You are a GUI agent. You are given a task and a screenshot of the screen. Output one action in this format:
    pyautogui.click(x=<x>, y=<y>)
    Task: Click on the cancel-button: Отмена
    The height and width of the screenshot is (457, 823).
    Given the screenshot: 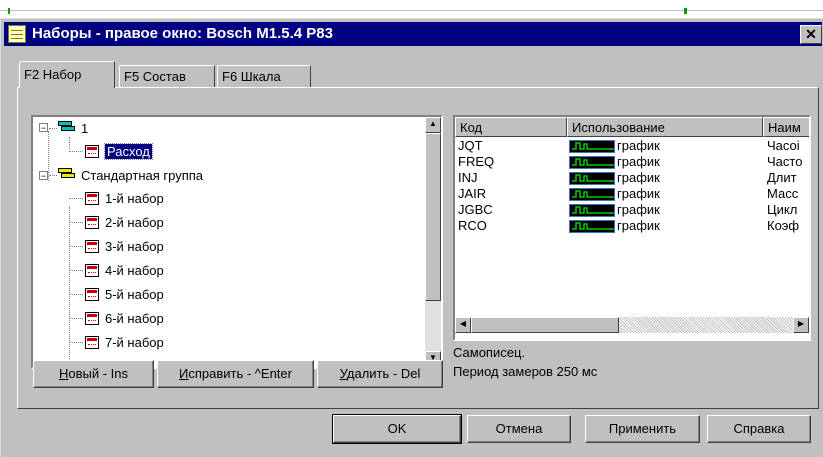 What is the action you would take?
    pyautogui.click(x=519, y=429)
    